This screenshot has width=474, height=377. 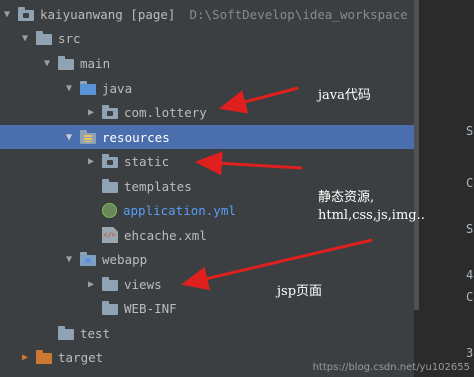 What do you see at coordinates (259, 100) in the screenshot?
I see `arrow-java` at bounding box center [259, 100].